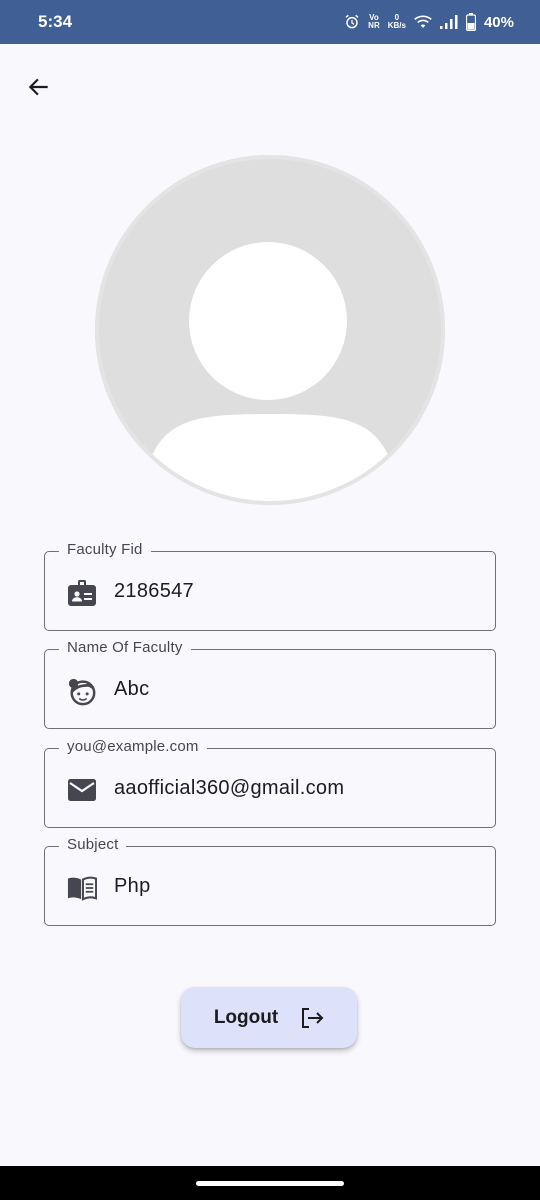  Describe the element at coordinates (229, 788) in the screenshot. I see `email-value: aaofficial360@gmail.com` at that location.